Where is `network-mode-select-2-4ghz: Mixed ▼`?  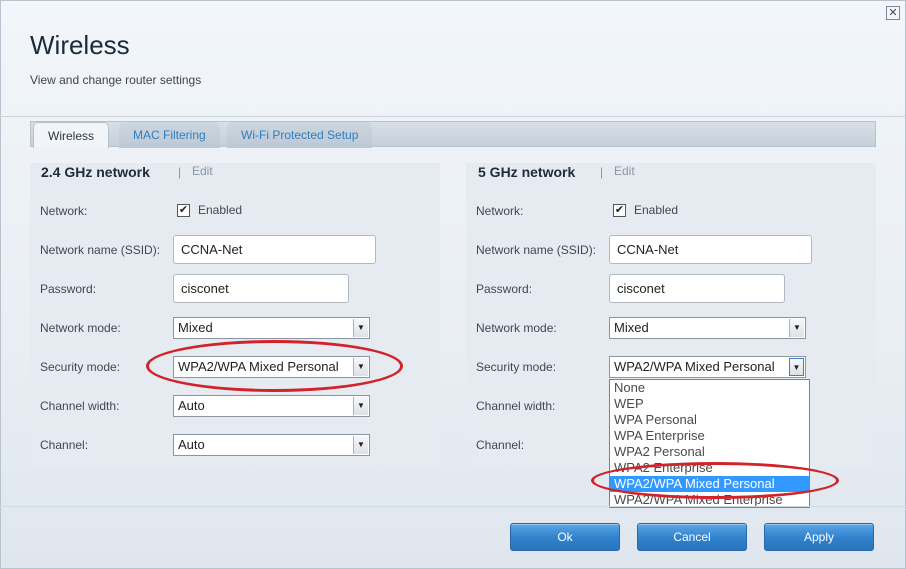 network-mode-select-2-4ghz: Mixed ▼ is located at coordinates (271, 328).